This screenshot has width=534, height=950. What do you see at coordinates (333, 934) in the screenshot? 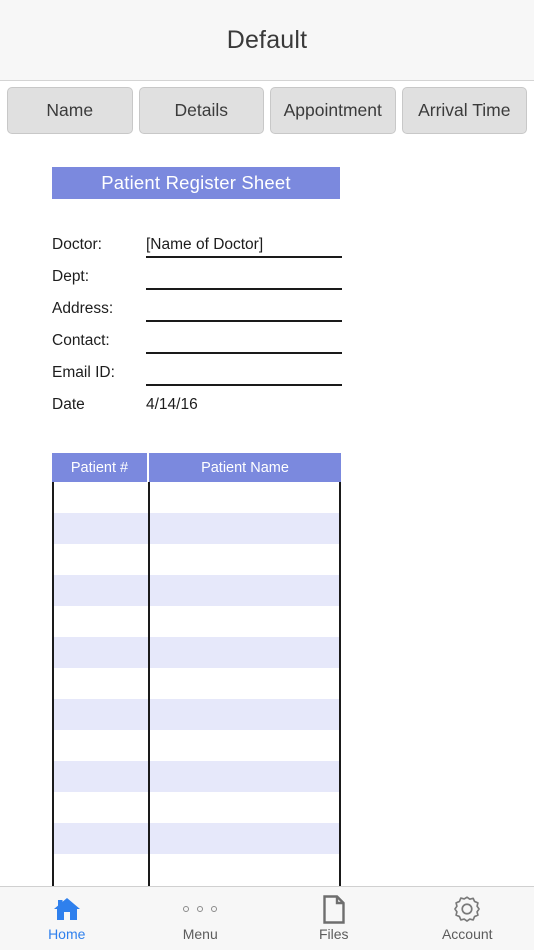
I see `nav-label-files: Files` at bounding box center [333, 934].